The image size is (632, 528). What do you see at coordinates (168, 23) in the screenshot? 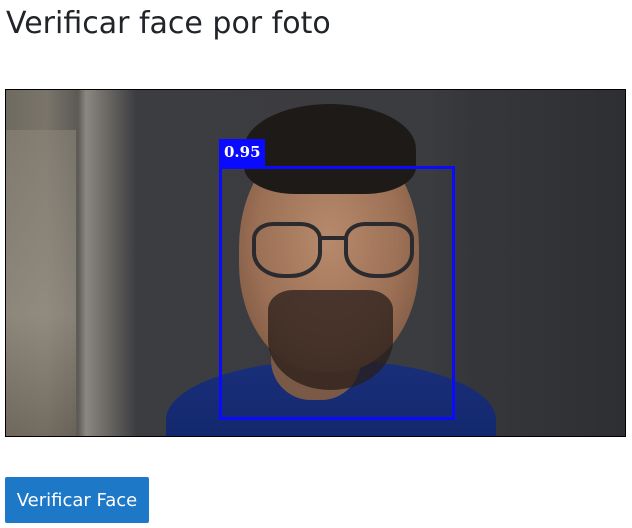
I see `page-title: Verificar face por foto` at bounding box center [168, 23].